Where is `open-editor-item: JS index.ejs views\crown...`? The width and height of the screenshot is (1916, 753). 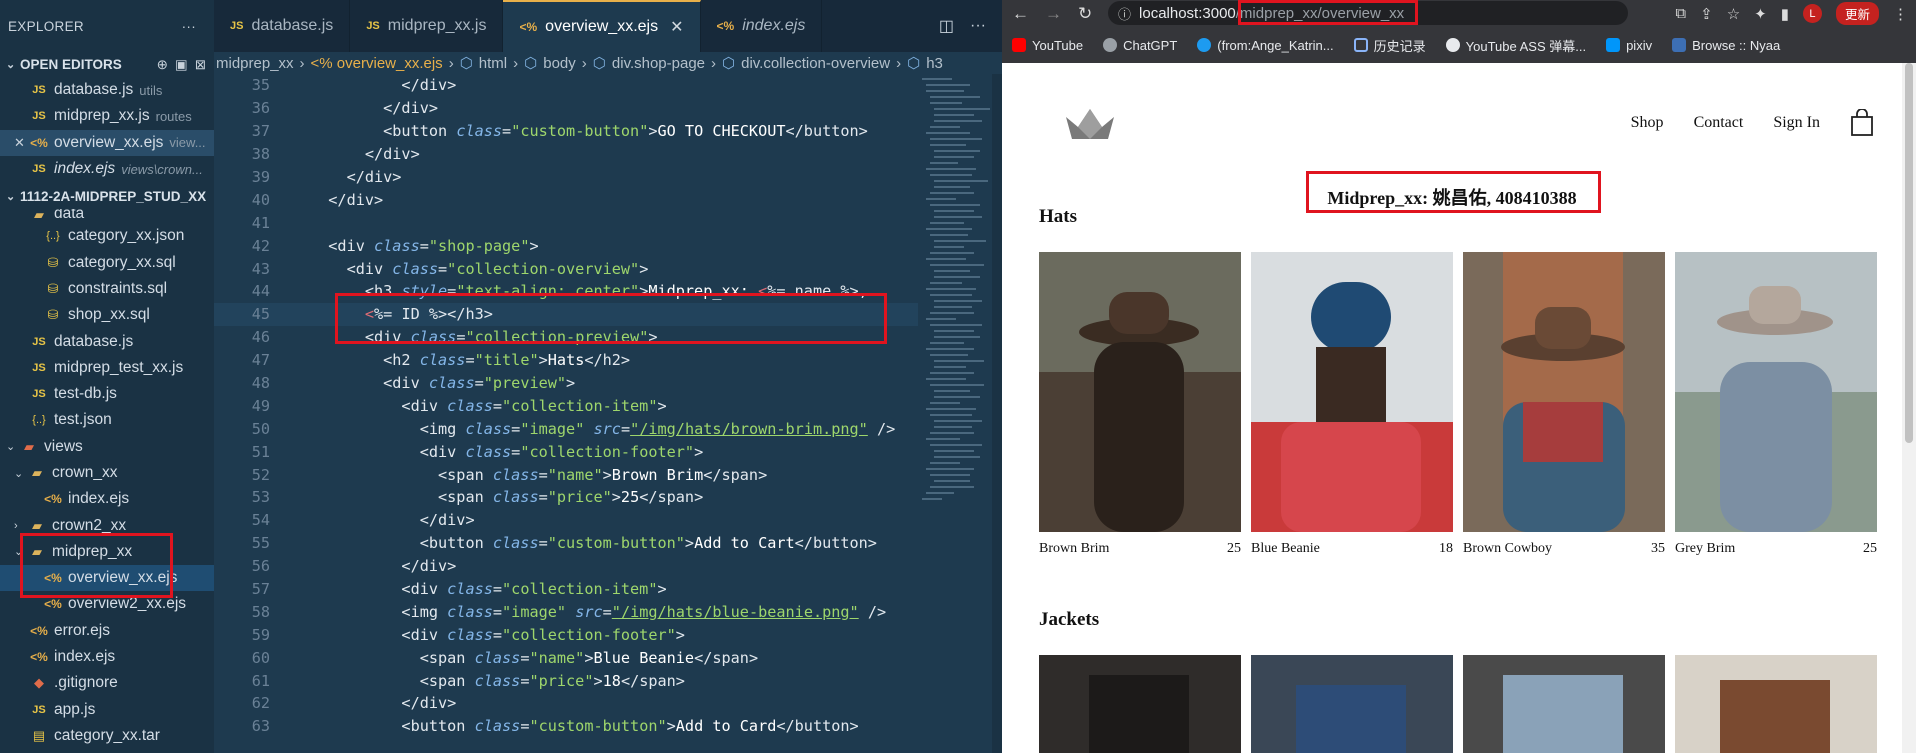 open-editor-item: JS index.ejs views\crown... is located at coordinates (107, 169).